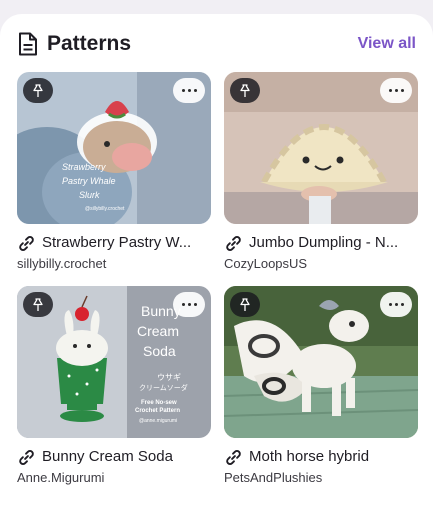 The image size is (433, 514). I want to click on image-text: @sillybilly.crochet, so click(105, 209).